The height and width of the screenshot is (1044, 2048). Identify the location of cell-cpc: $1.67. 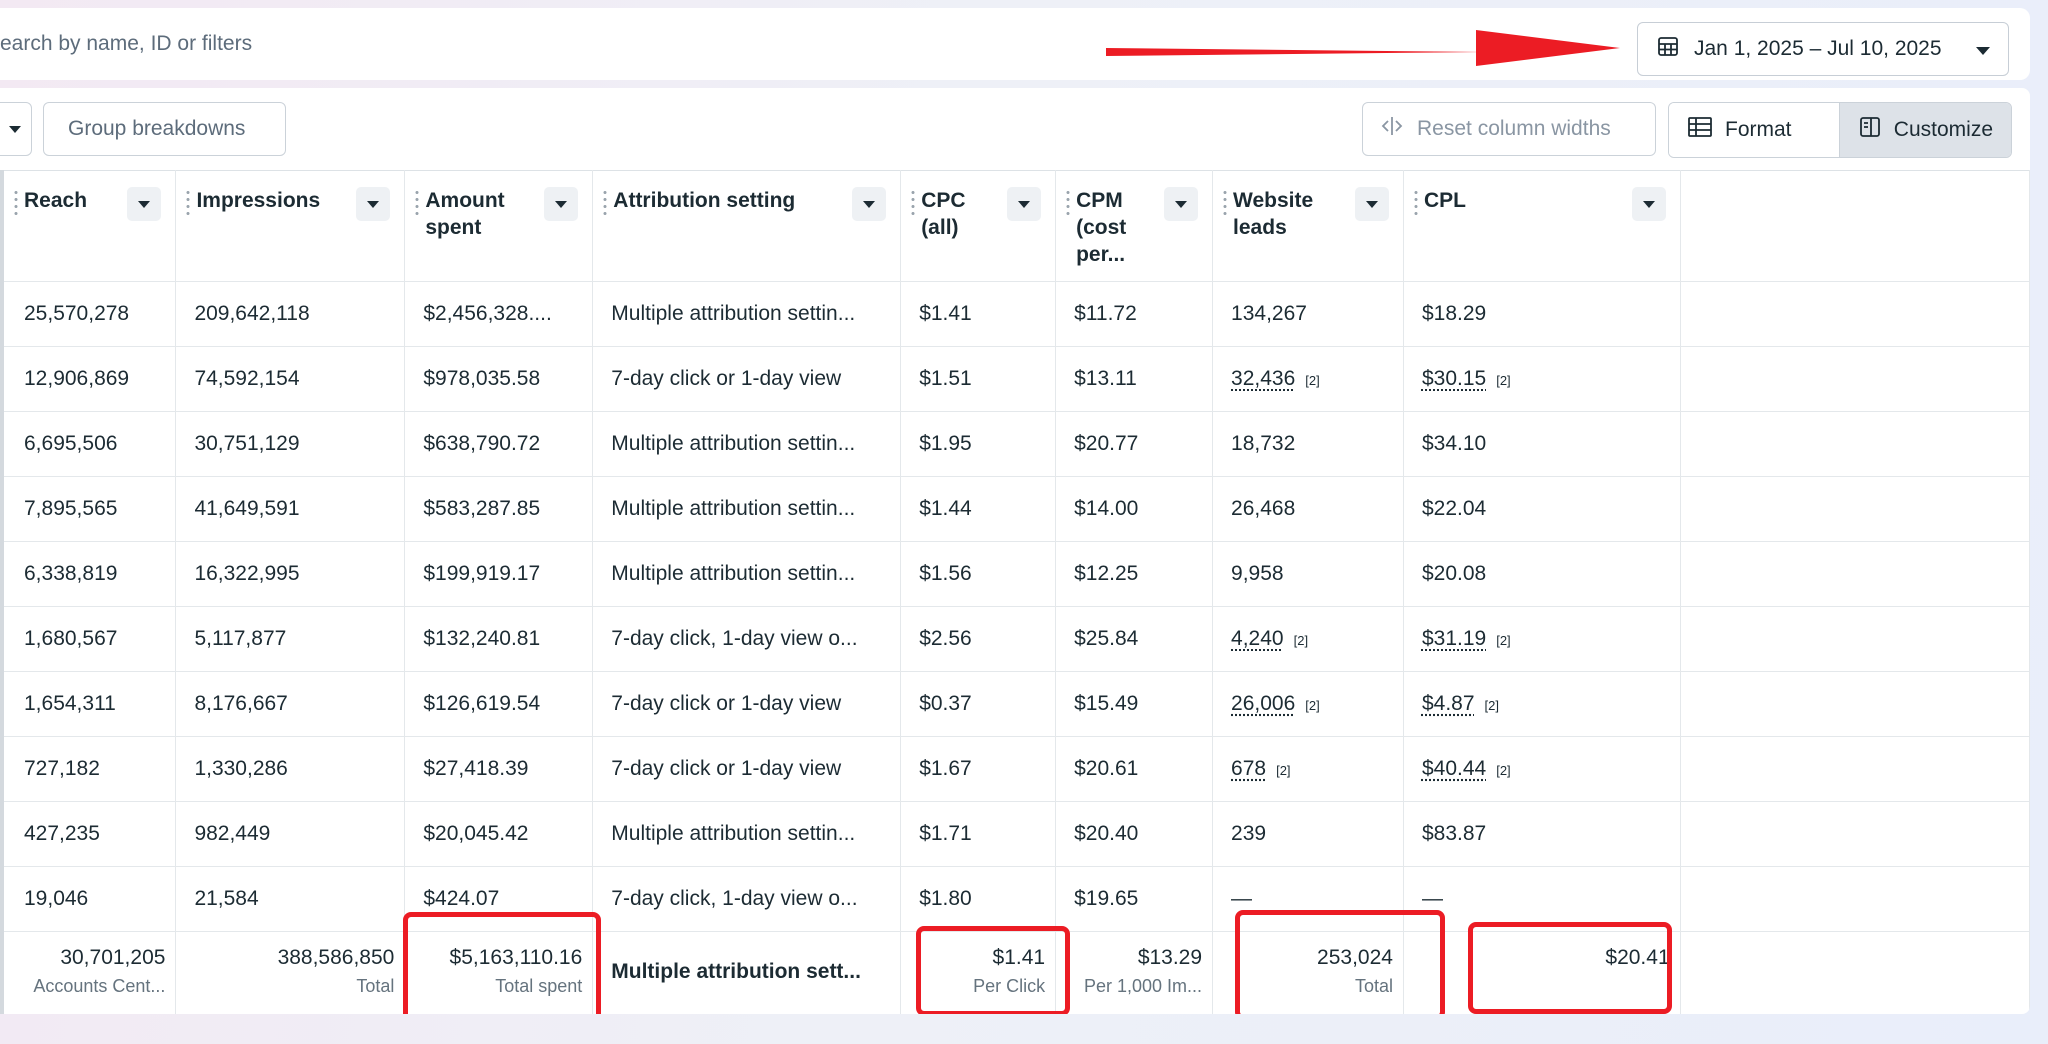
(978, 769).